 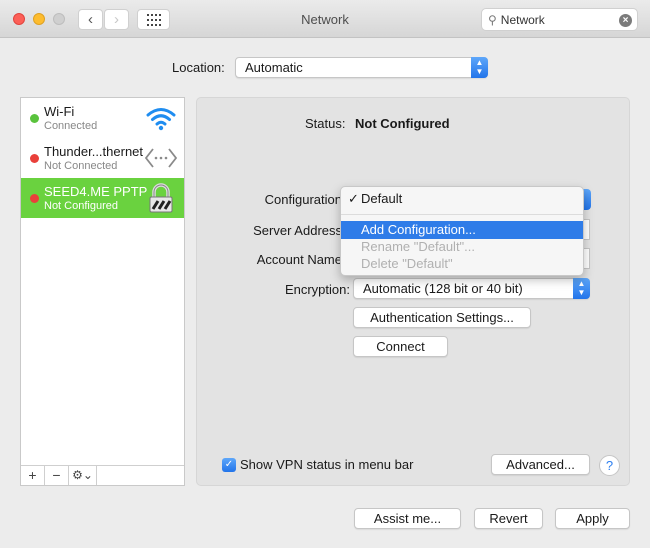 I want to click on clear-search-icon: ×, so click(x=625, y=20).